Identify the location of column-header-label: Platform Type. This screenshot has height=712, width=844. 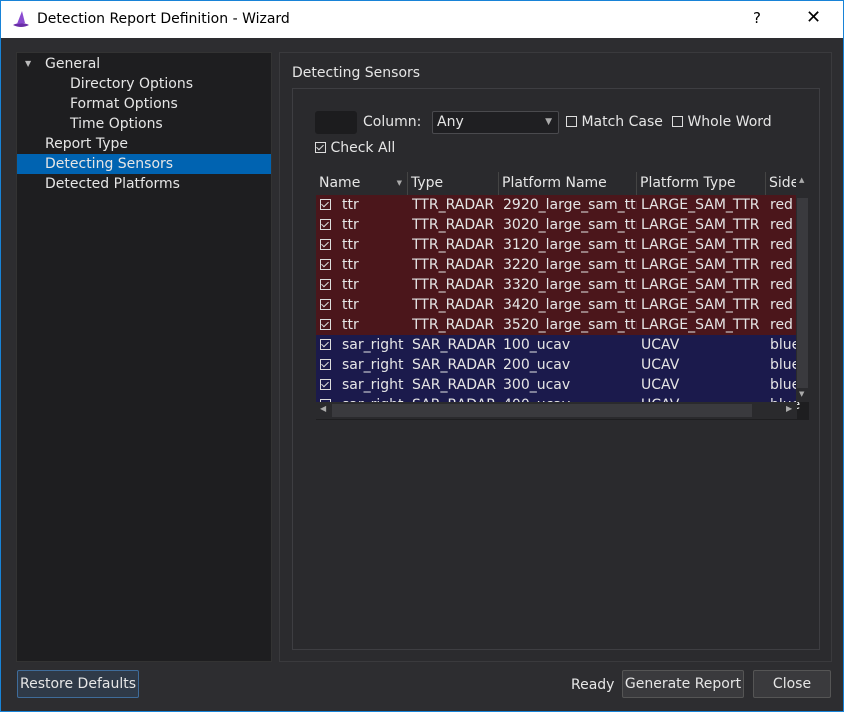
(688, 183).